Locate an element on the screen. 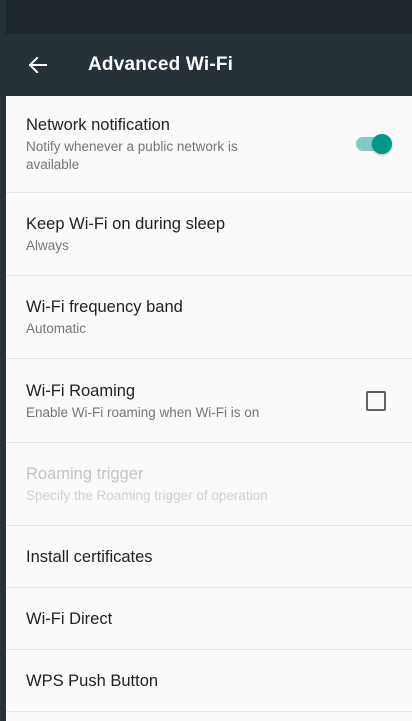  app-bar: Advanced Wi-Fi is located at coordinates (209, 65).